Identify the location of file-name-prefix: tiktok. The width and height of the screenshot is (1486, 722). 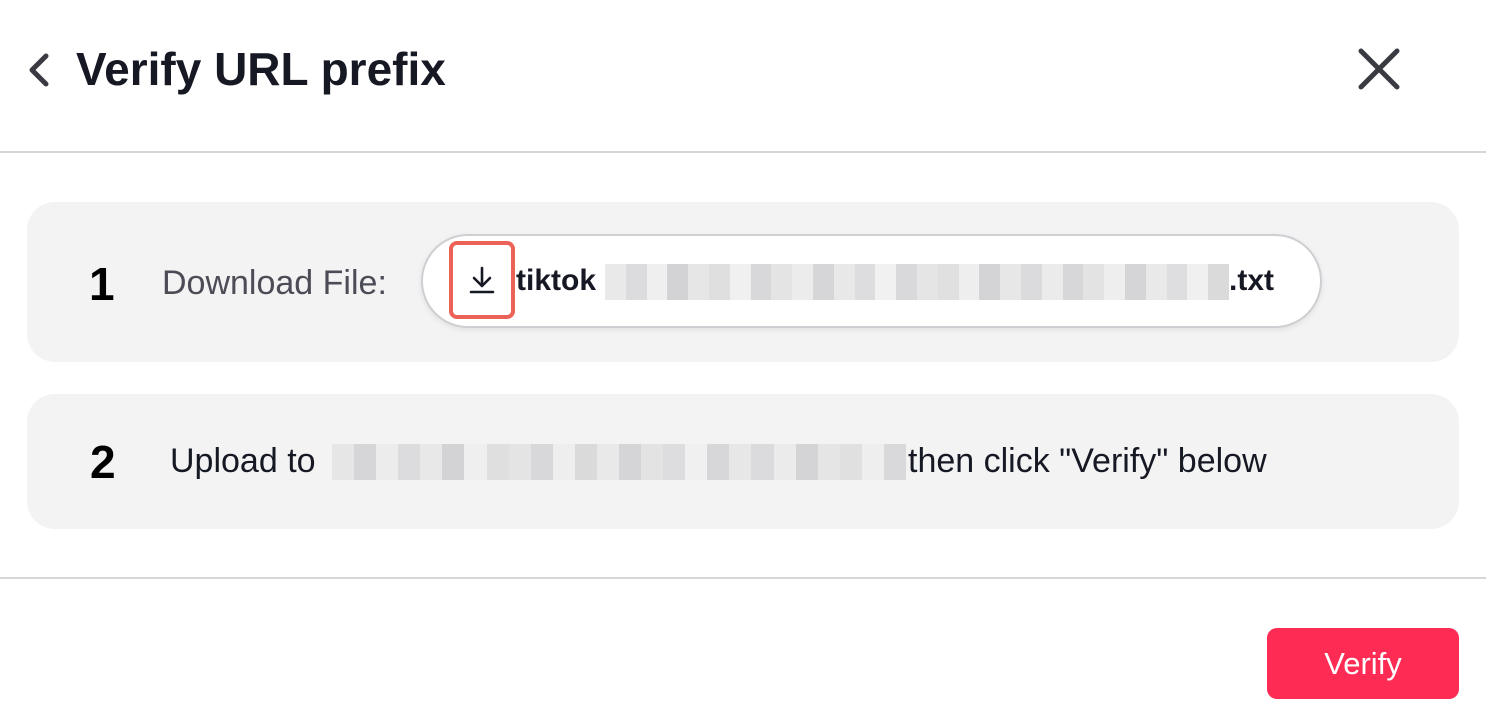
(556, 280).